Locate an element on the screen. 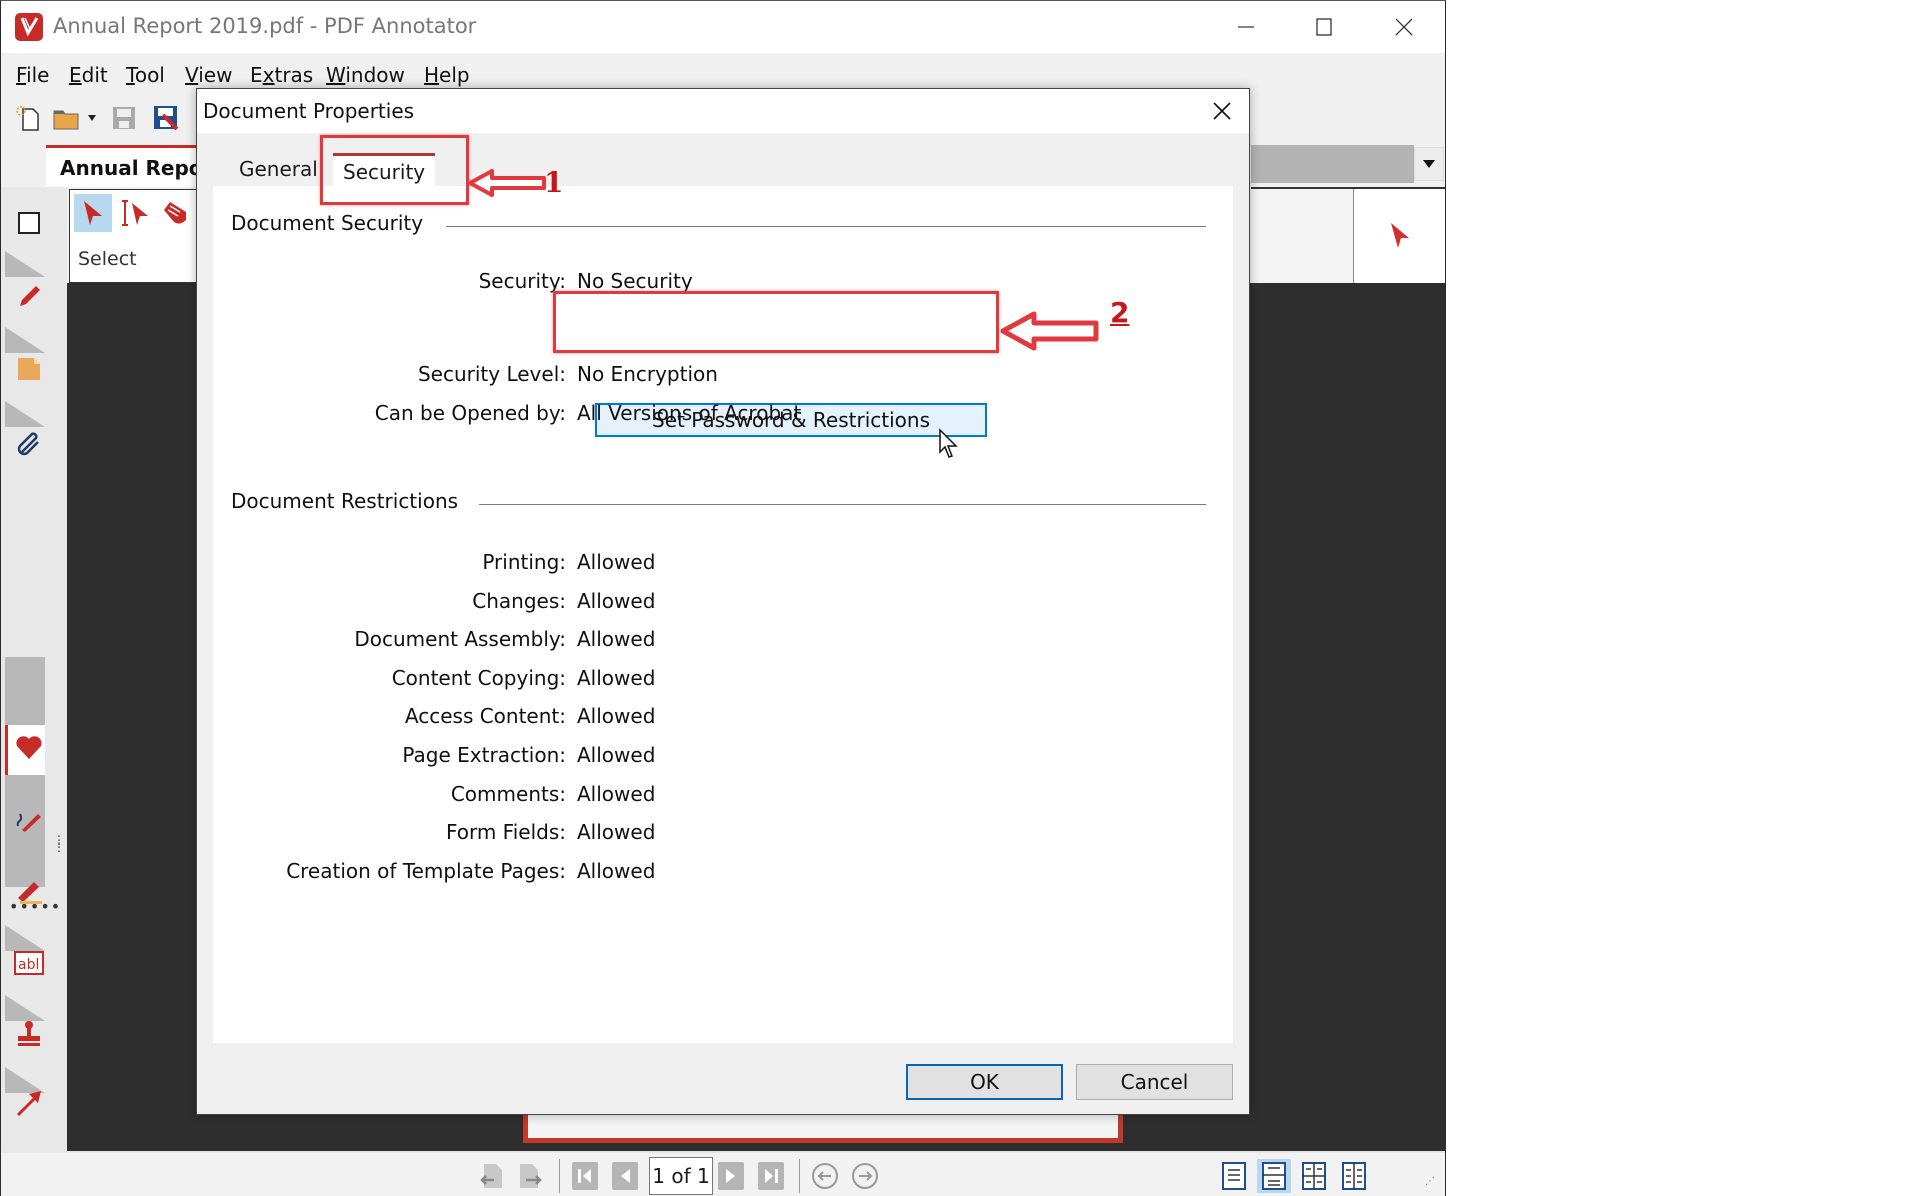 The height and width of the screenshot is (1196, 1920). restriction-label: Page Extraction: is located at coordinates (484, 755).